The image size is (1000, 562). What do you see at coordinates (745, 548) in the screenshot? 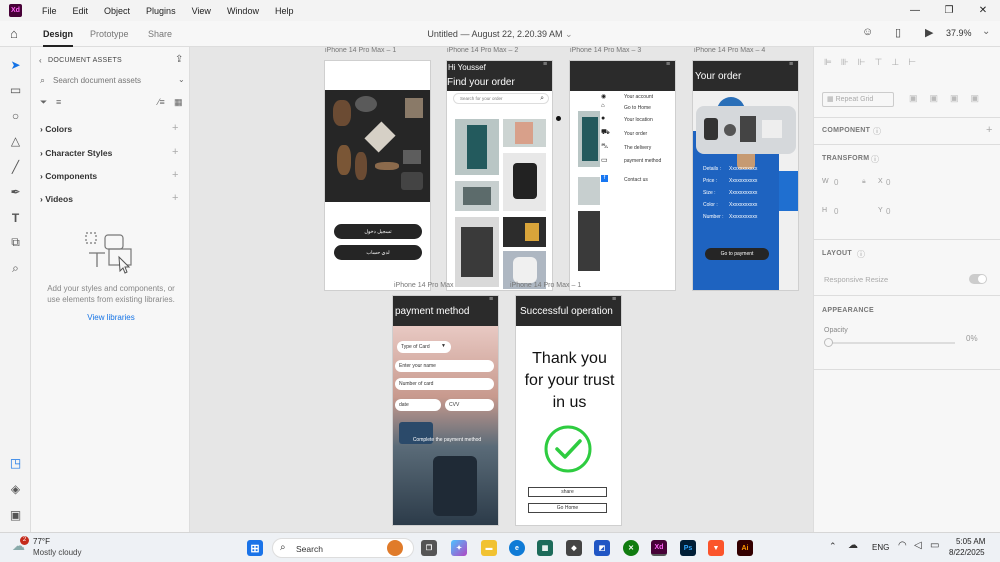
I see `illustrator-icon: Ai` at bounding box center [745, 548].